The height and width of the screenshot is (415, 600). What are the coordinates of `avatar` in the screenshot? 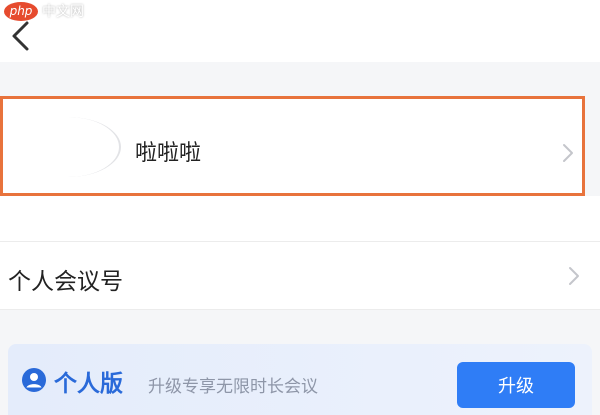 It's located at (68, 147).